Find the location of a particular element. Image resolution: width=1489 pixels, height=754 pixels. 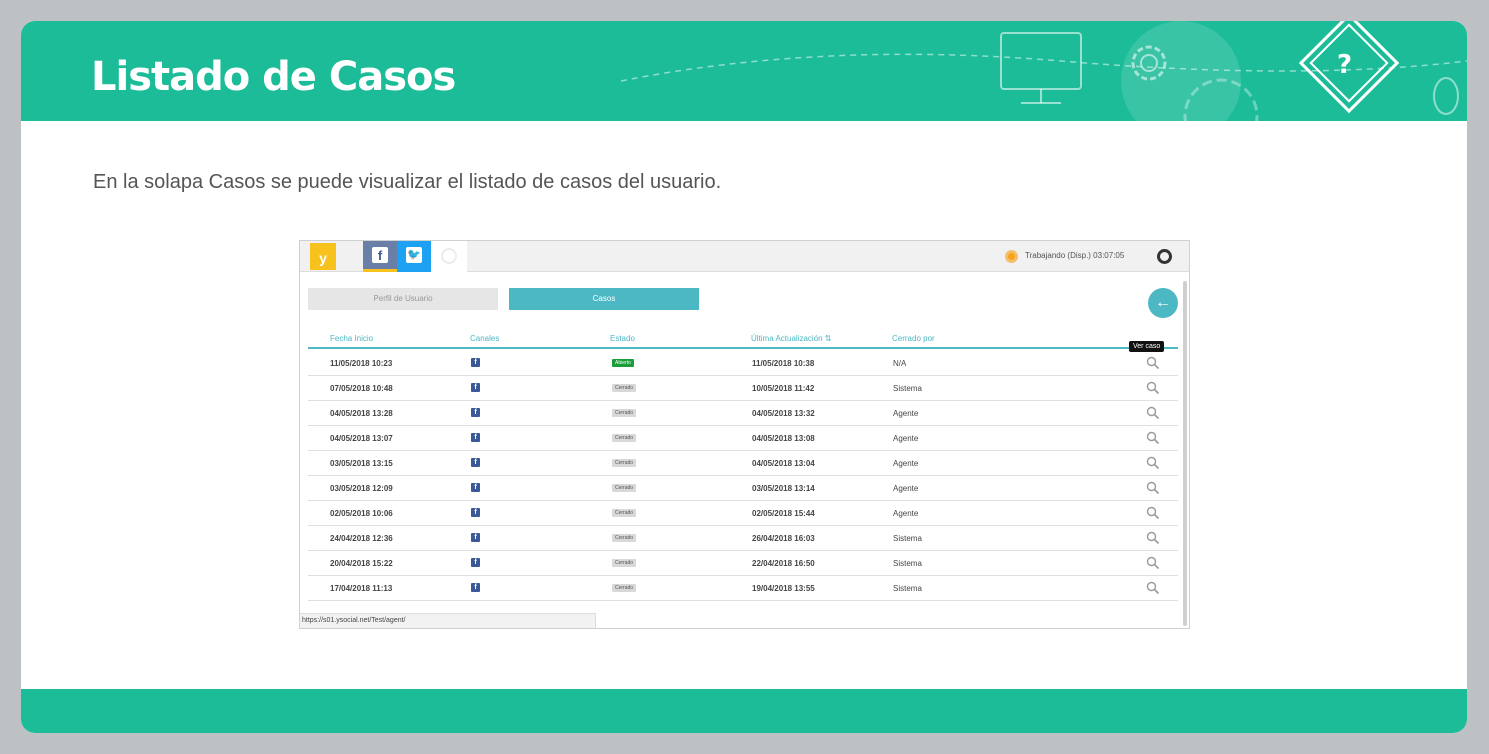

loading-icon is located at coordinates (449, 256).